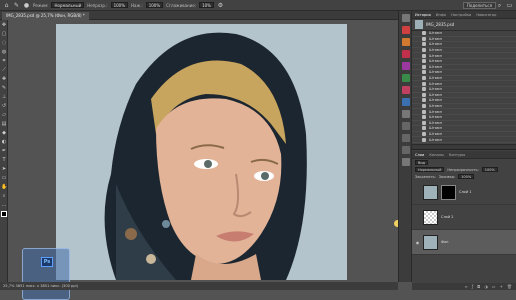 The image size is (516, 300). What do you see at coordinates (4, 142) in the screenshot?
I see `dodge-tool-icon: ◐` at bounding box center [4, 142].